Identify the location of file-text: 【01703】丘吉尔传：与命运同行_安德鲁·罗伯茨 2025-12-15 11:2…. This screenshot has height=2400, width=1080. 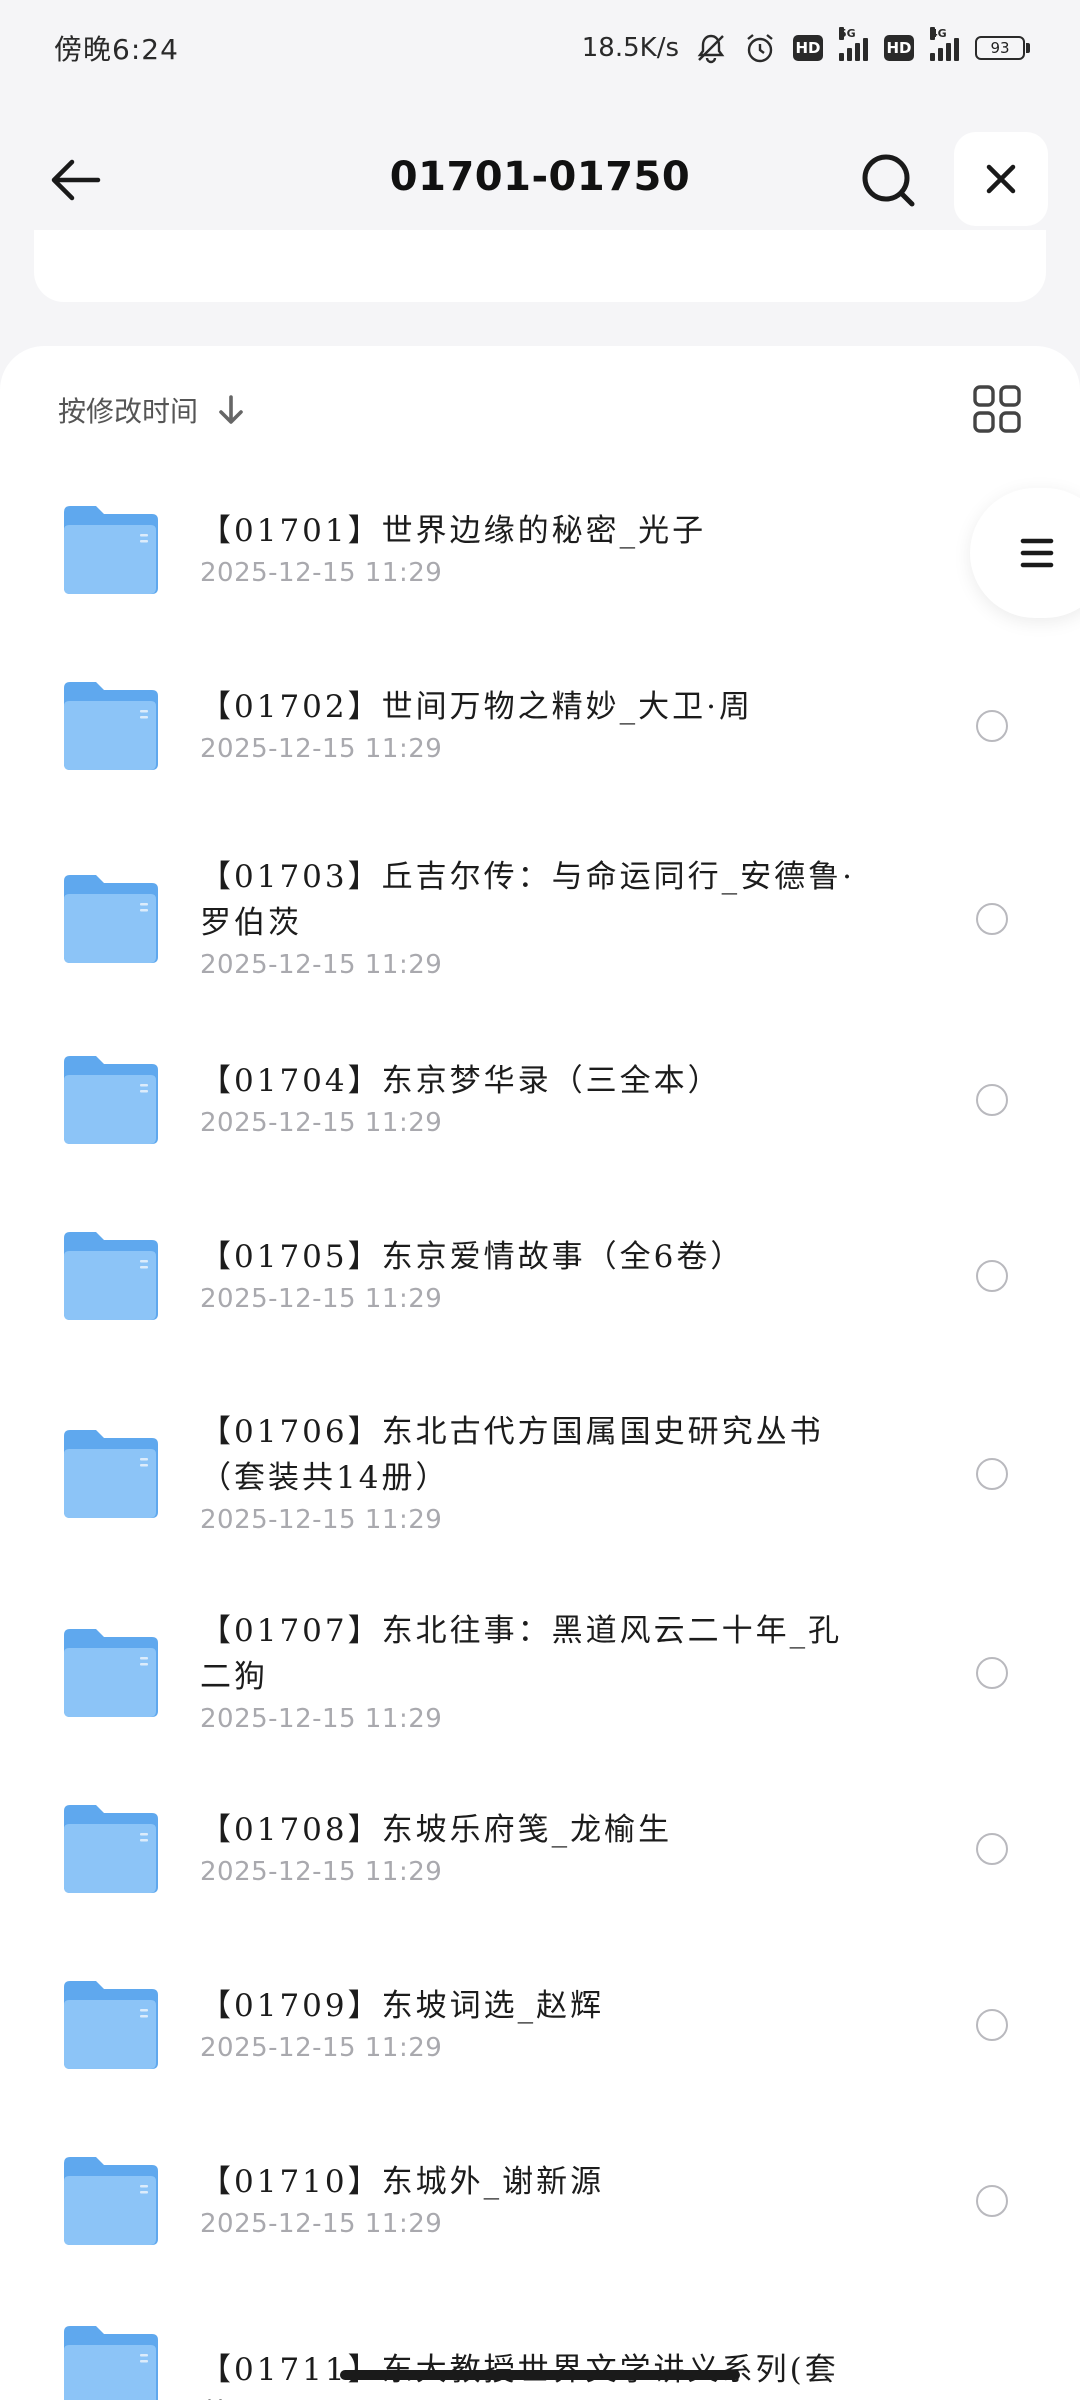
(530, 917).